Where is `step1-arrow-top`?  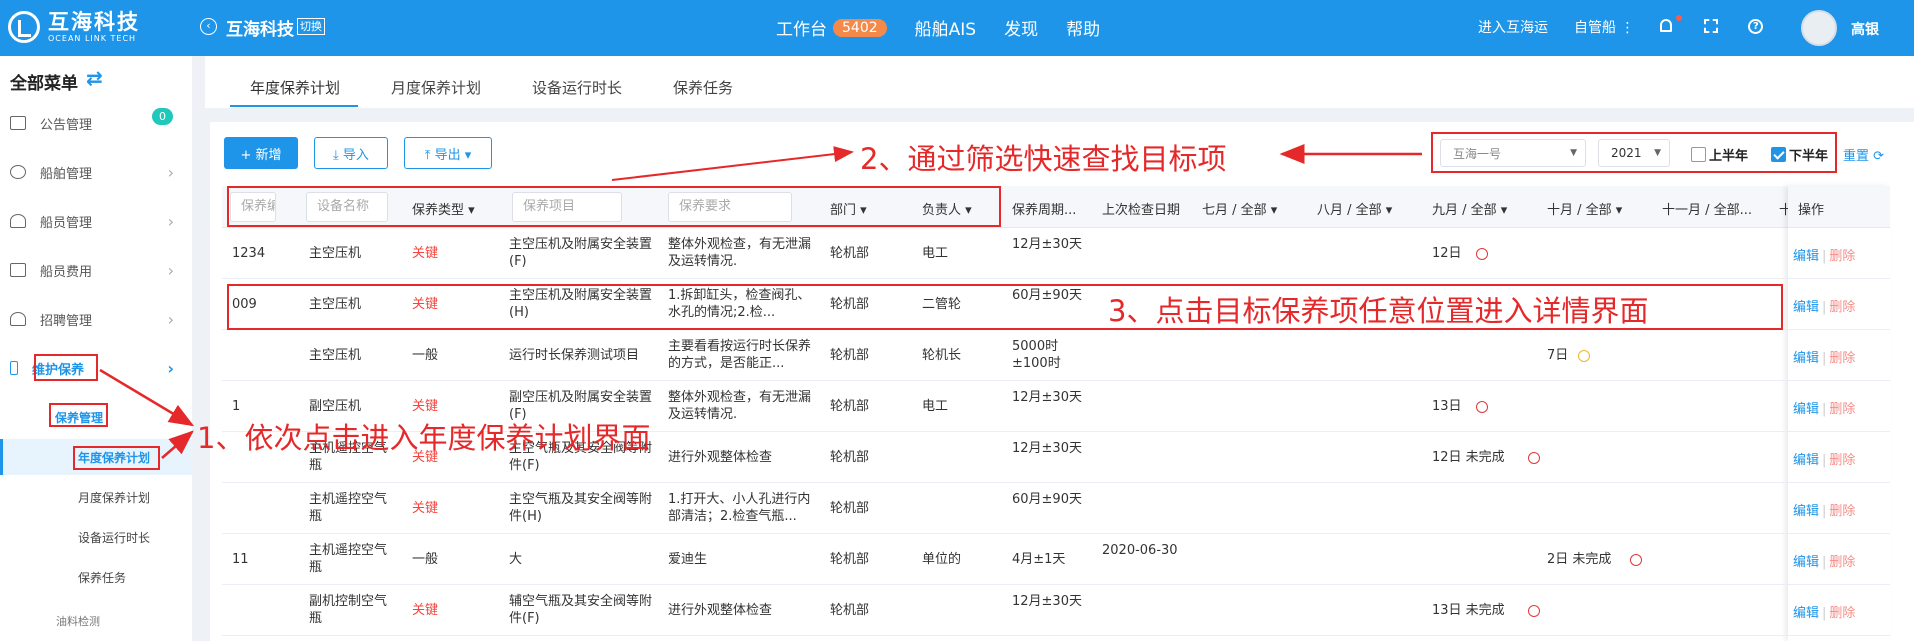 step1-arrow-top is located at coordinates (147, 397).